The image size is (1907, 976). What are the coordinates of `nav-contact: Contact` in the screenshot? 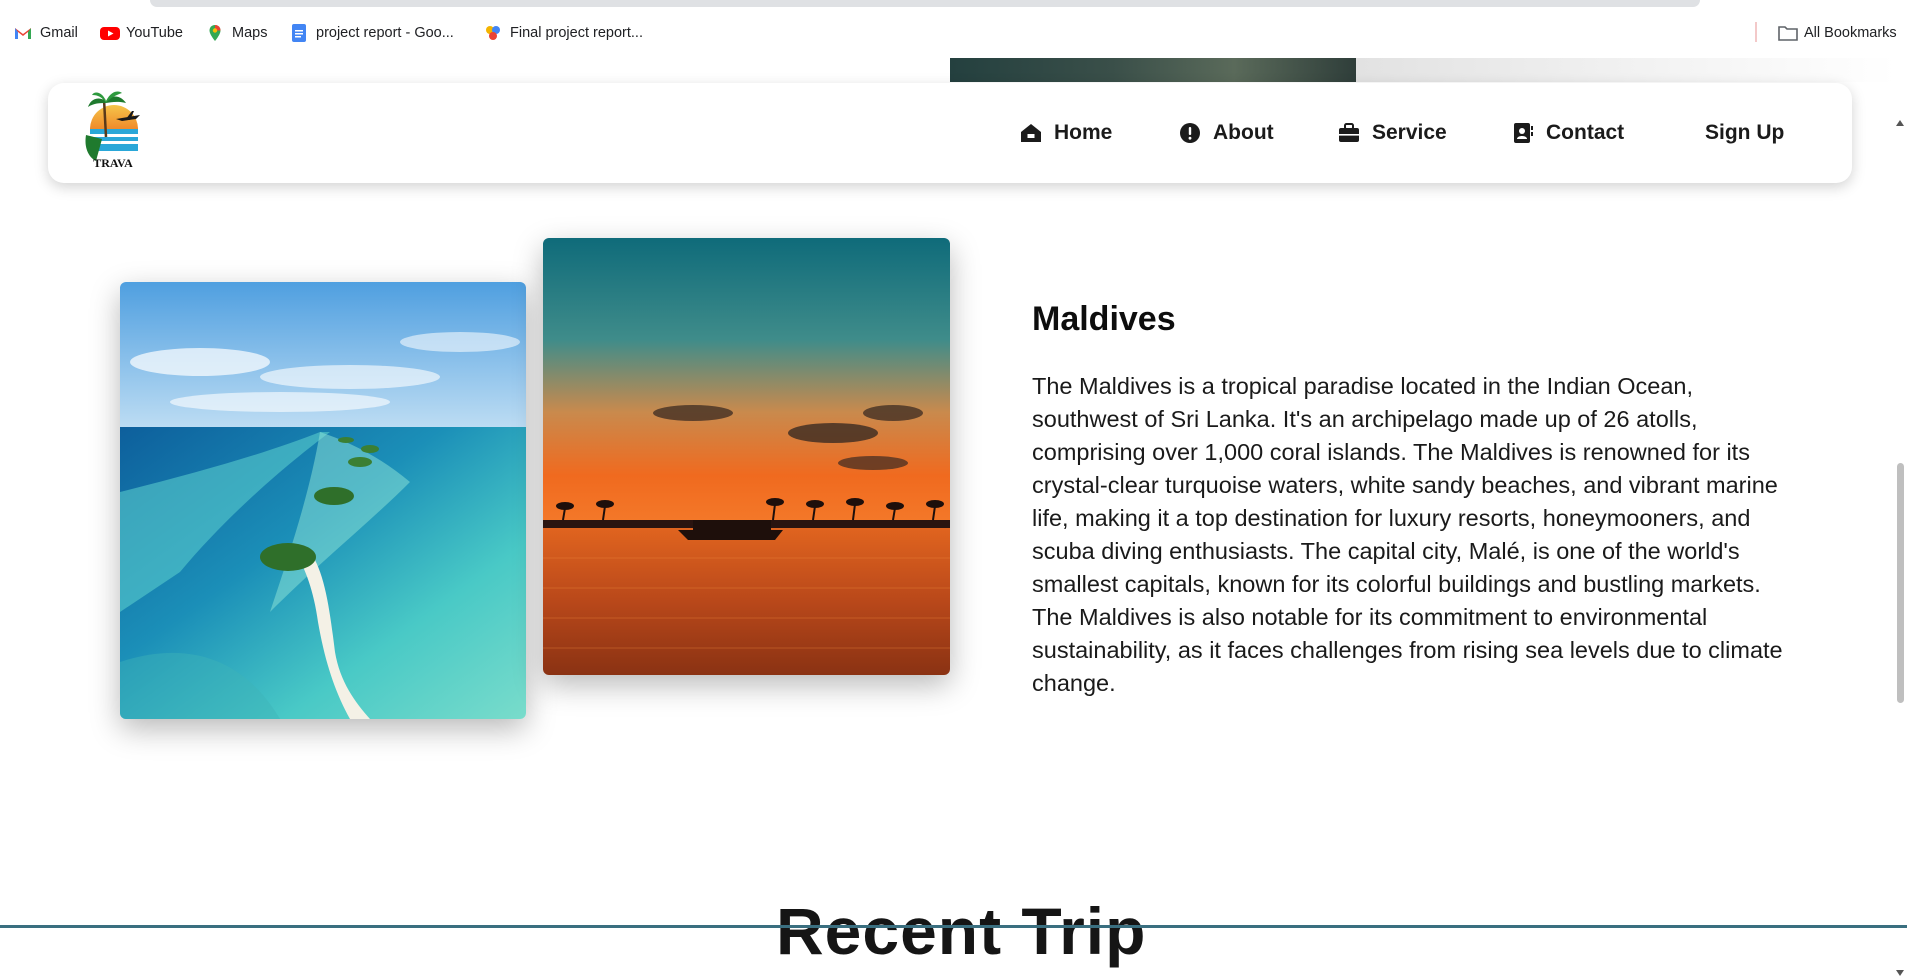 It's located at (1568, 133).